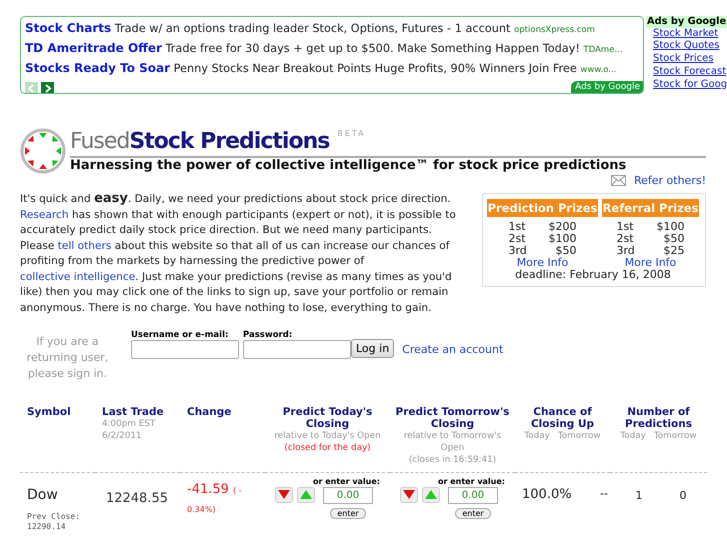 The width and height of the screenshot is (727, 545). I want to click on chance-value: --, so click(604, 494).